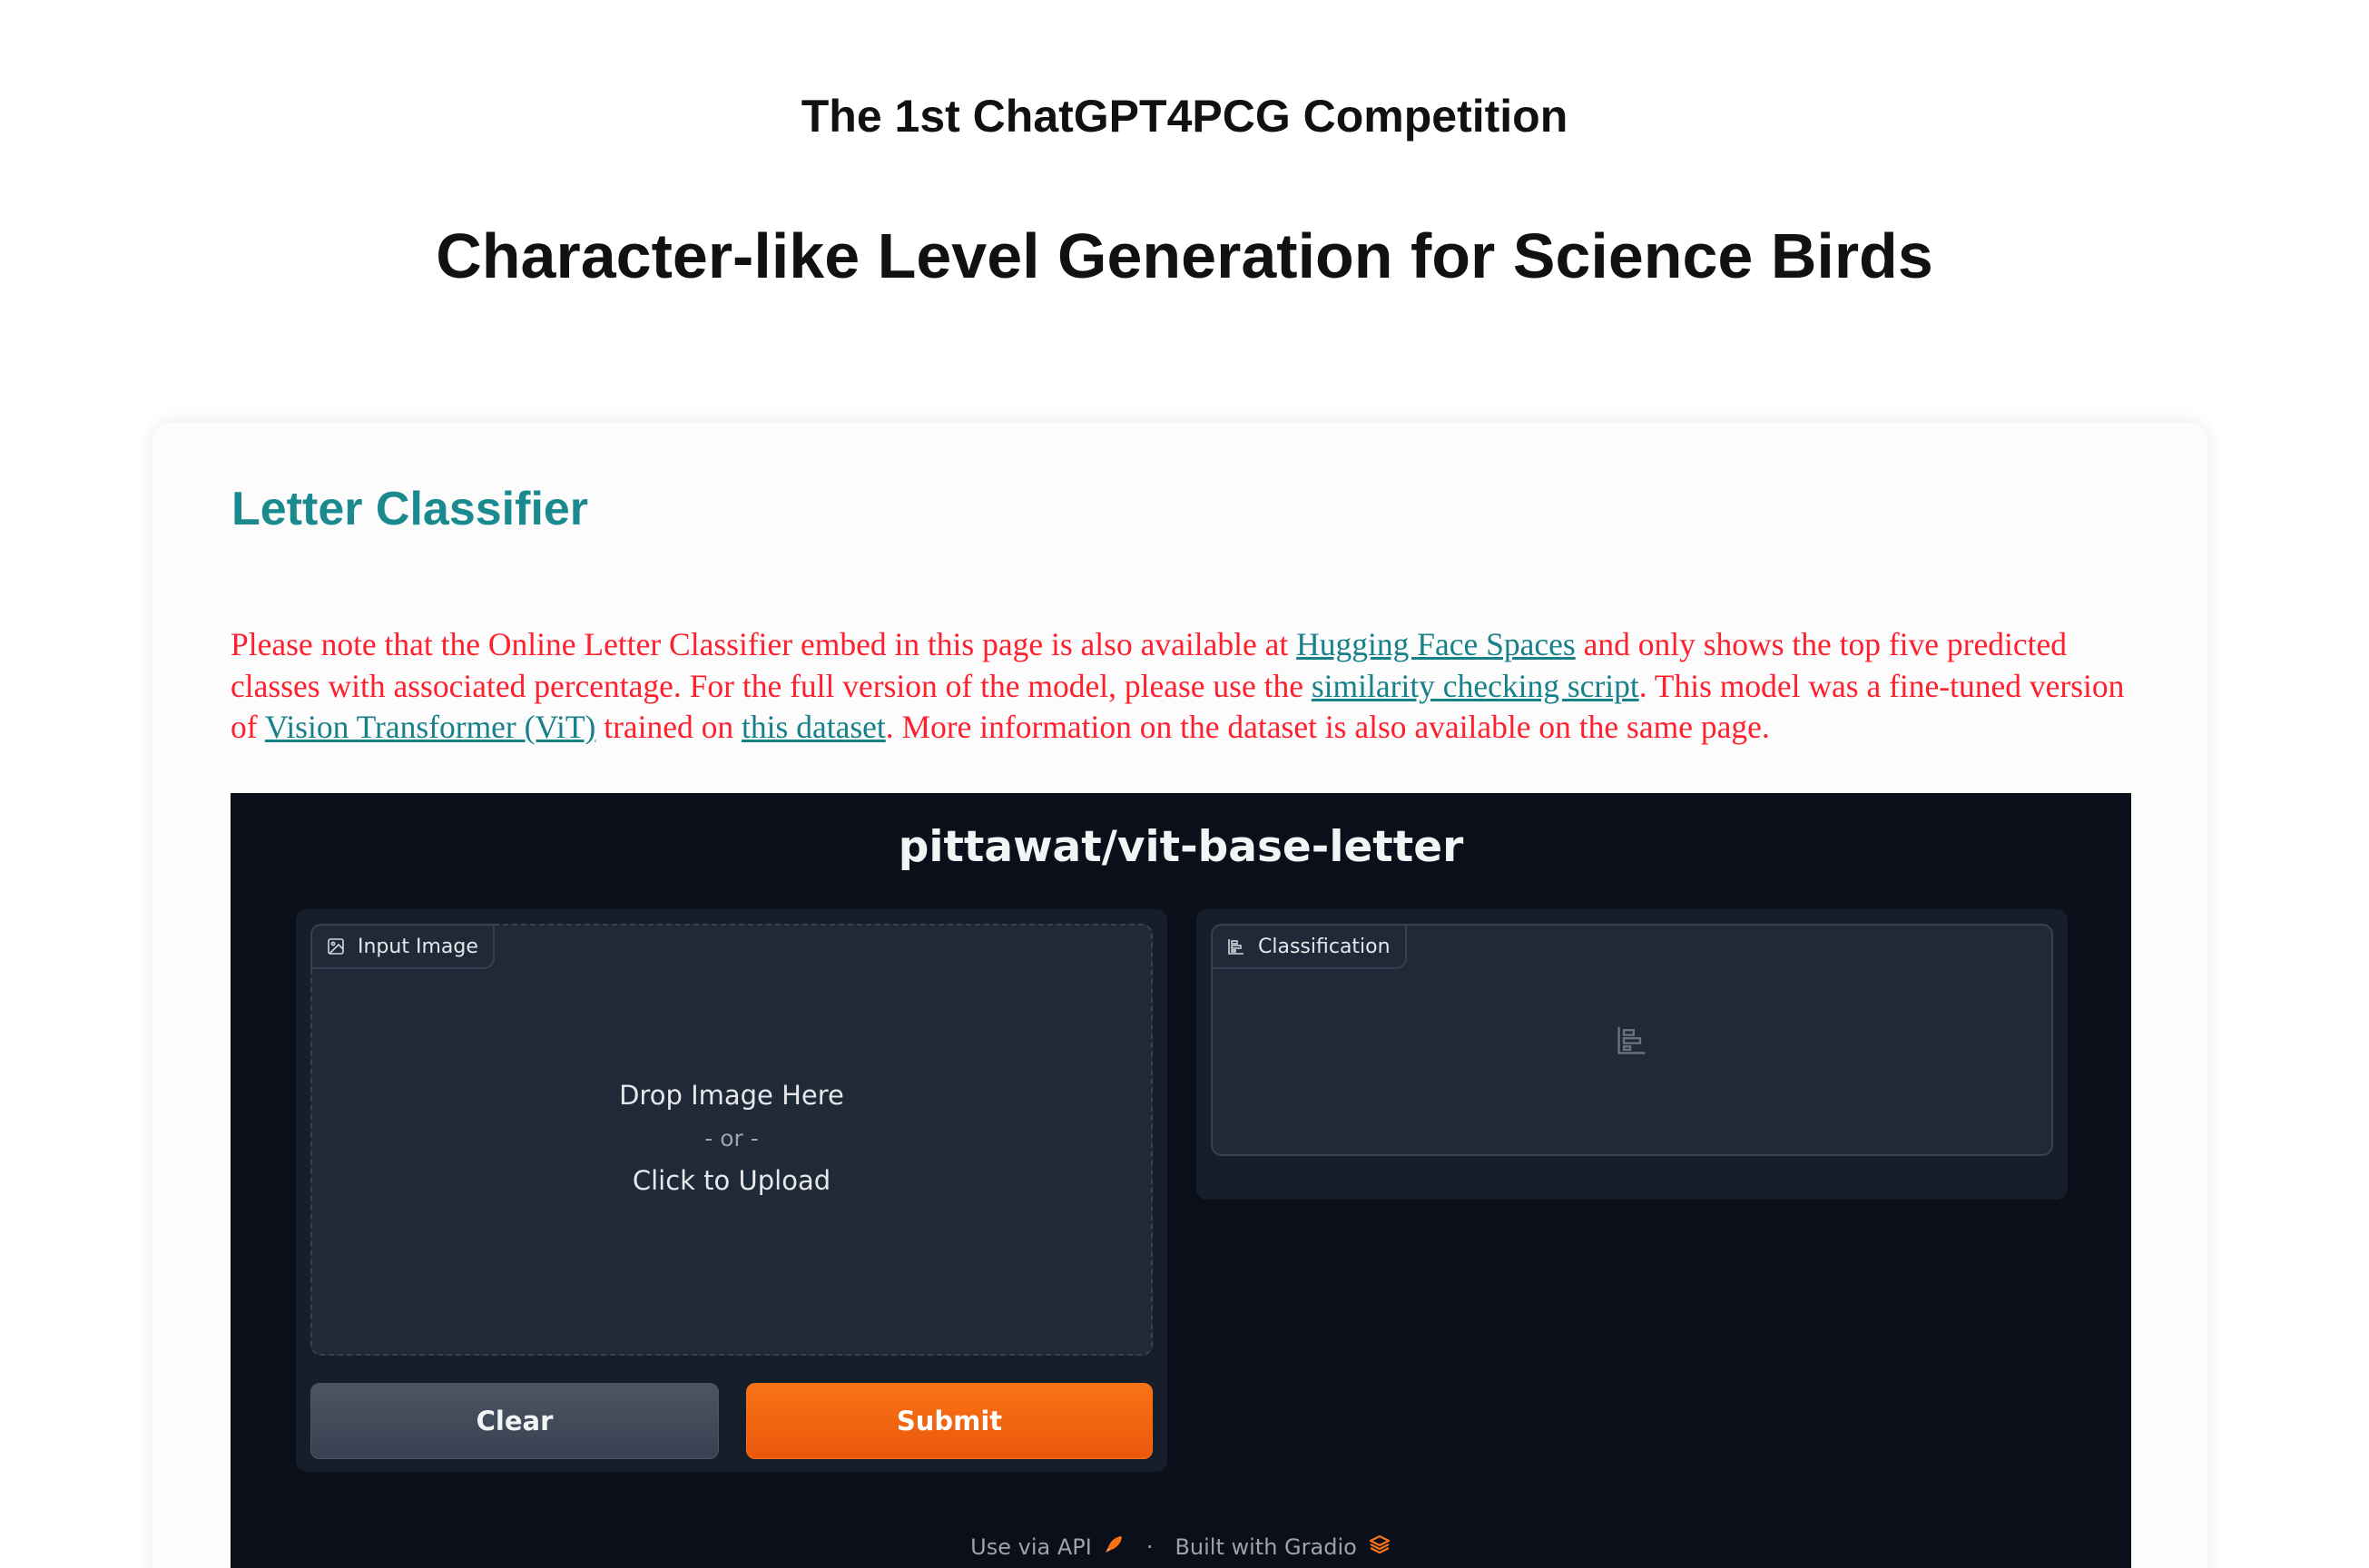  I want to click on or-text: - or -, so click(731, 1138).